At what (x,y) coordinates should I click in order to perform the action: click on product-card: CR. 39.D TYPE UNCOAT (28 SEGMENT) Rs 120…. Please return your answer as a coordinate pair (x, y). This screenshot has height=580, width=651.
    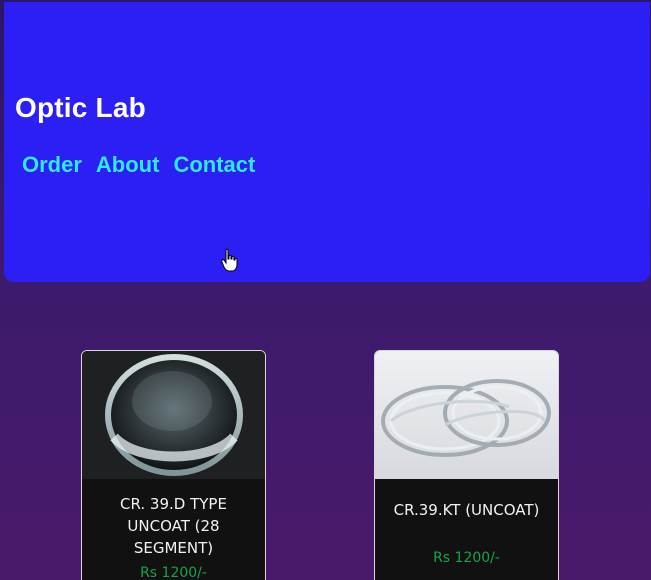
    Looking at the image, I should click on (173, 465).